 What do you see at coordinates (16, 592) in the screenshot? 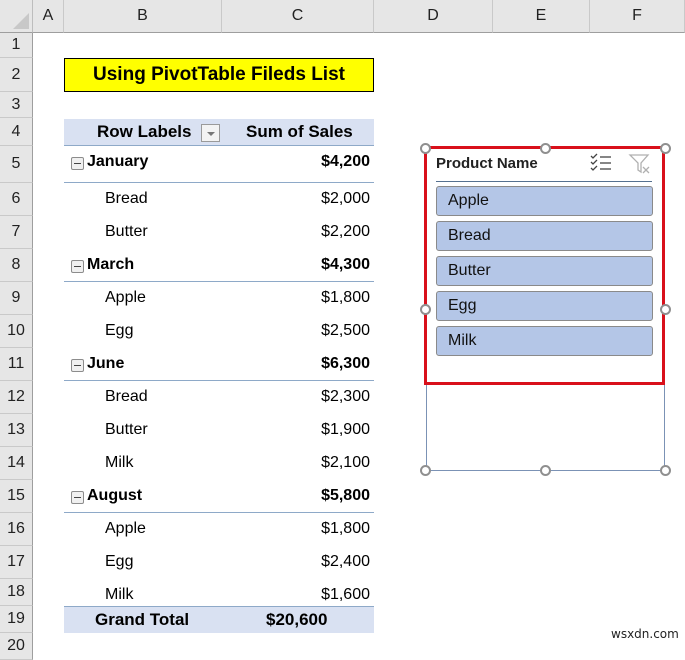
I see `row-header-18: 18` at bounding box center [16, 592].